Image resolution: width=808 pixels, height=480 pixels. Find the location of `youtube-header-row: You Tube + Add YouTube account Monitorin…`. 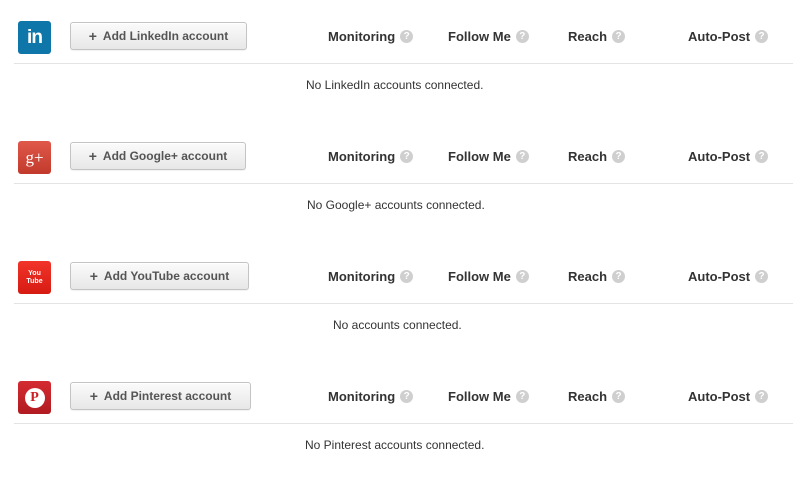

youtube-header-row: You Tube + Add YouTube account Monitorin… is located at coordinates (404, 272).